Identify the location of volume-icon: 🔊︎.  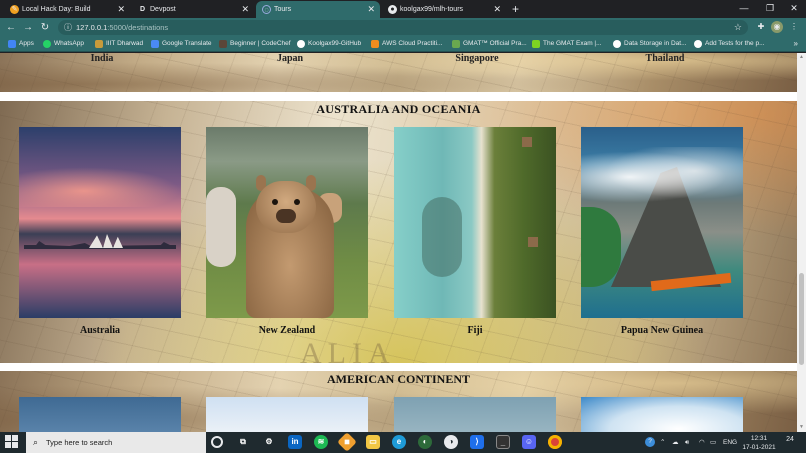
(687, 442).